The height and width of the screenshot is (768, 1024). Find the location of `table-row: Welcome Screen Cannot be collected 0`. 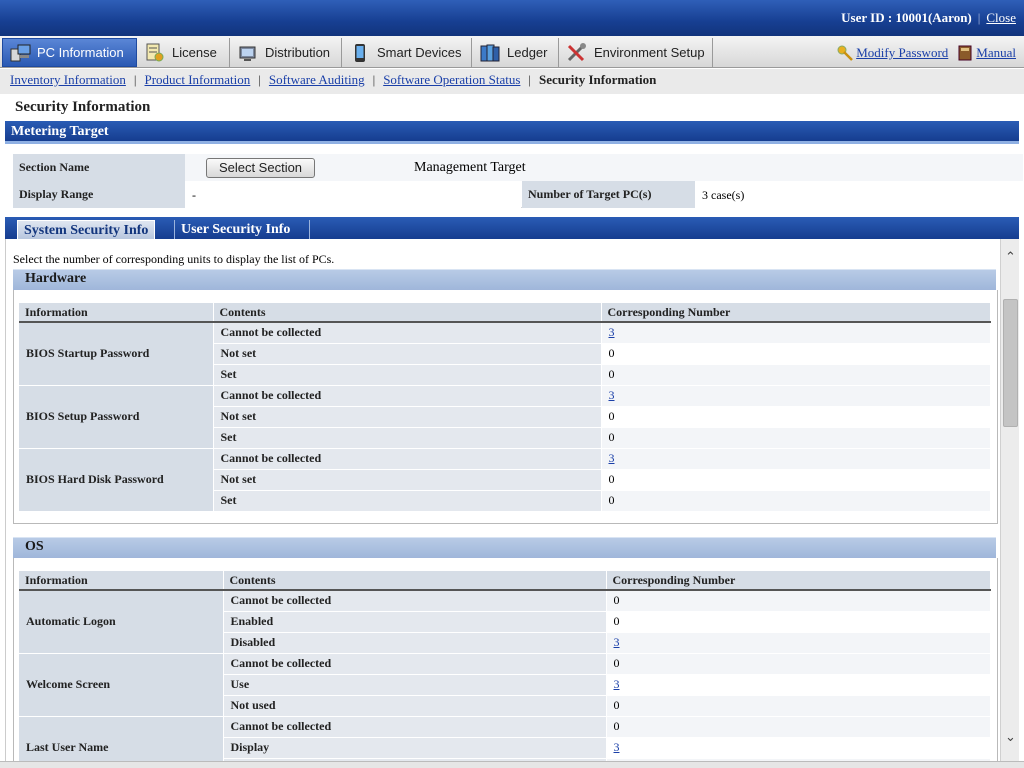

table-row: Welcome Screen Cannot be collected 0 is located at coordinates (504, 685).